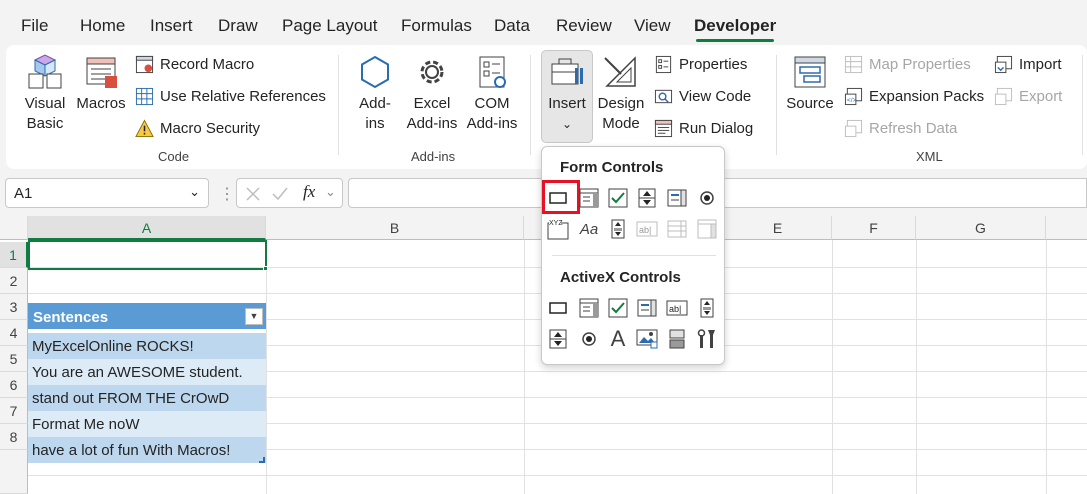  Describe the element at coordinates (265, 268) in the screenshot. I see `fill-handle` at that location.